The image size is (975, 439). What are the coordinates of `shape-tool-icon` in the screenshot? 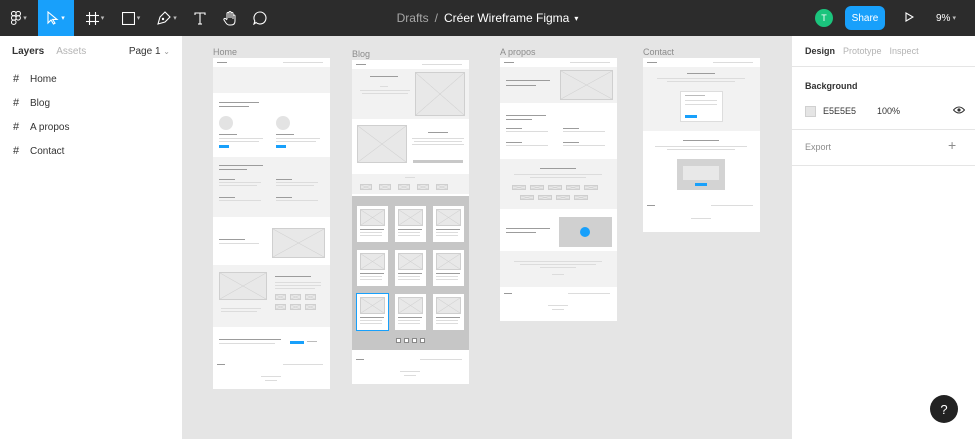 It's located at (128, 18).